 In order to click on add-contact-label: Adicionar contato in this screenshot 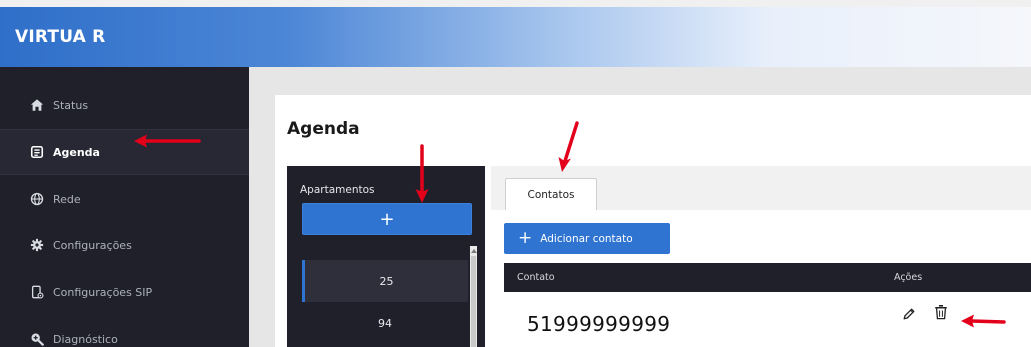, I will do `click(586, 238)`.